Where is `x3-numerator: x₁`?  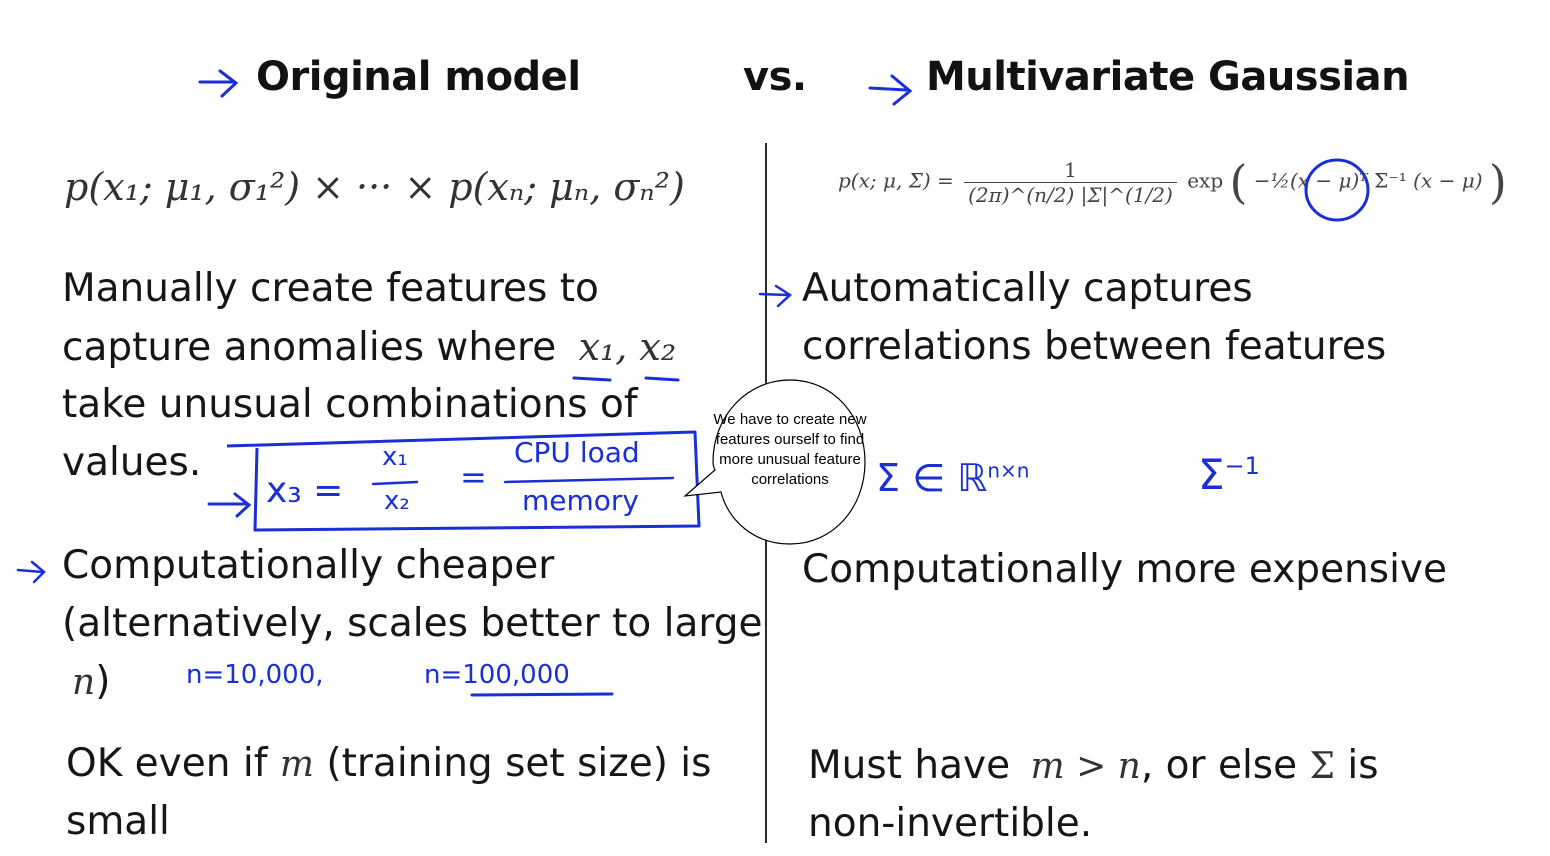
x3-numerator: x₁ is located at coordinates (395, 457).